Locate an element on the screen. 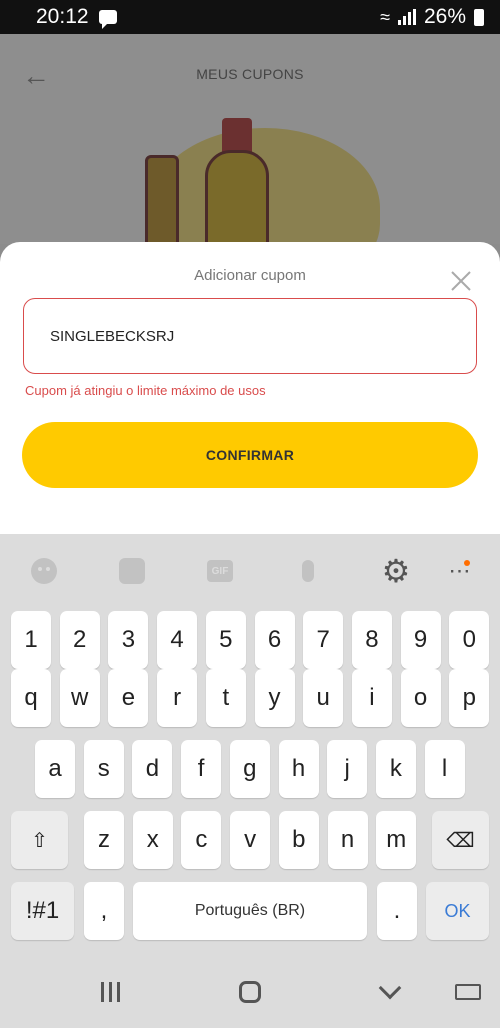 The image size is (500, 1028). page-title: MEUS CUPONS is located at coordinates (250, 74).